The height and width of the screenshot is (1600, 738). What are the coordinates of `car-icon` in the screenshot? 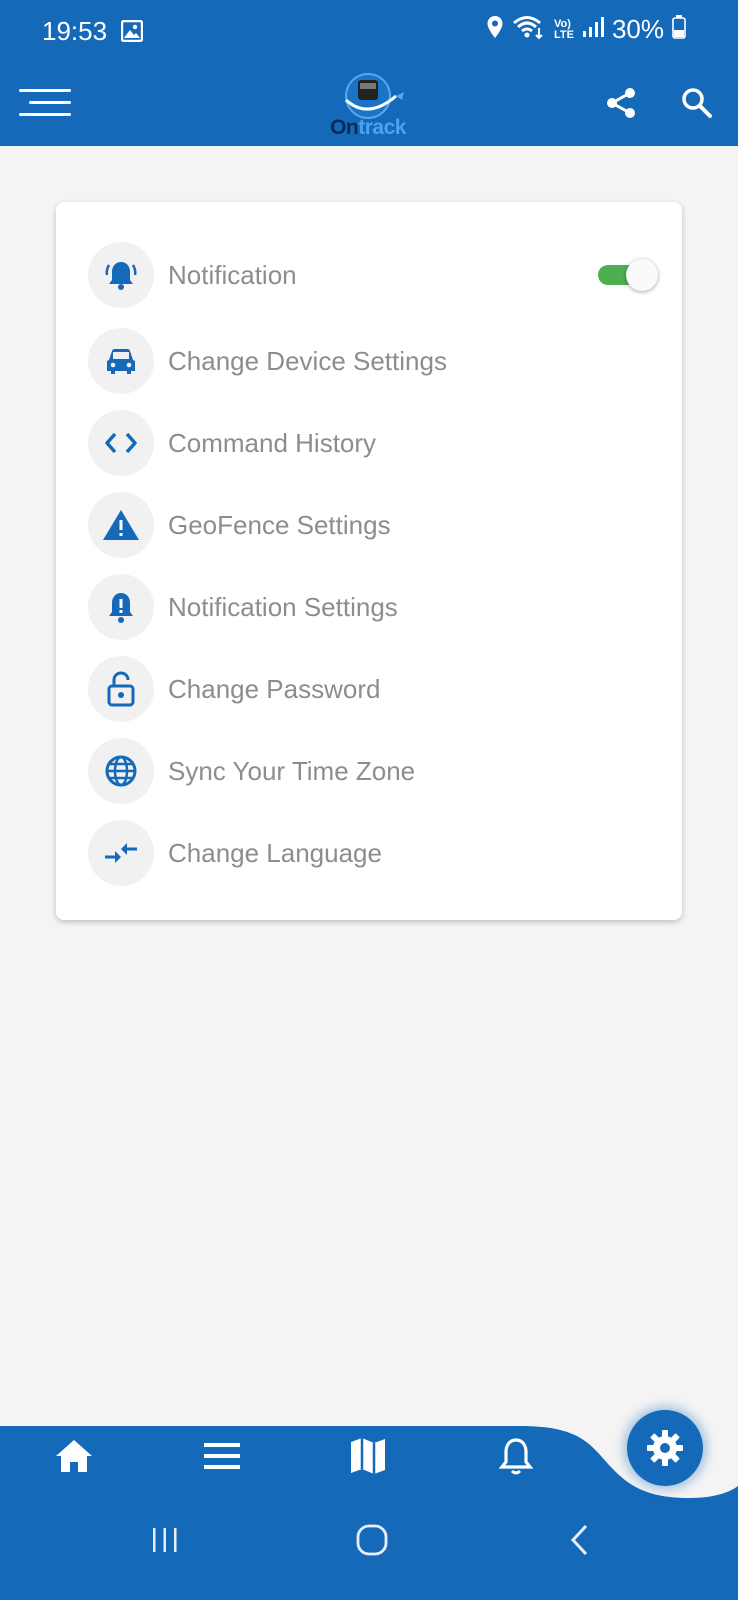 It's located at (121, 361).